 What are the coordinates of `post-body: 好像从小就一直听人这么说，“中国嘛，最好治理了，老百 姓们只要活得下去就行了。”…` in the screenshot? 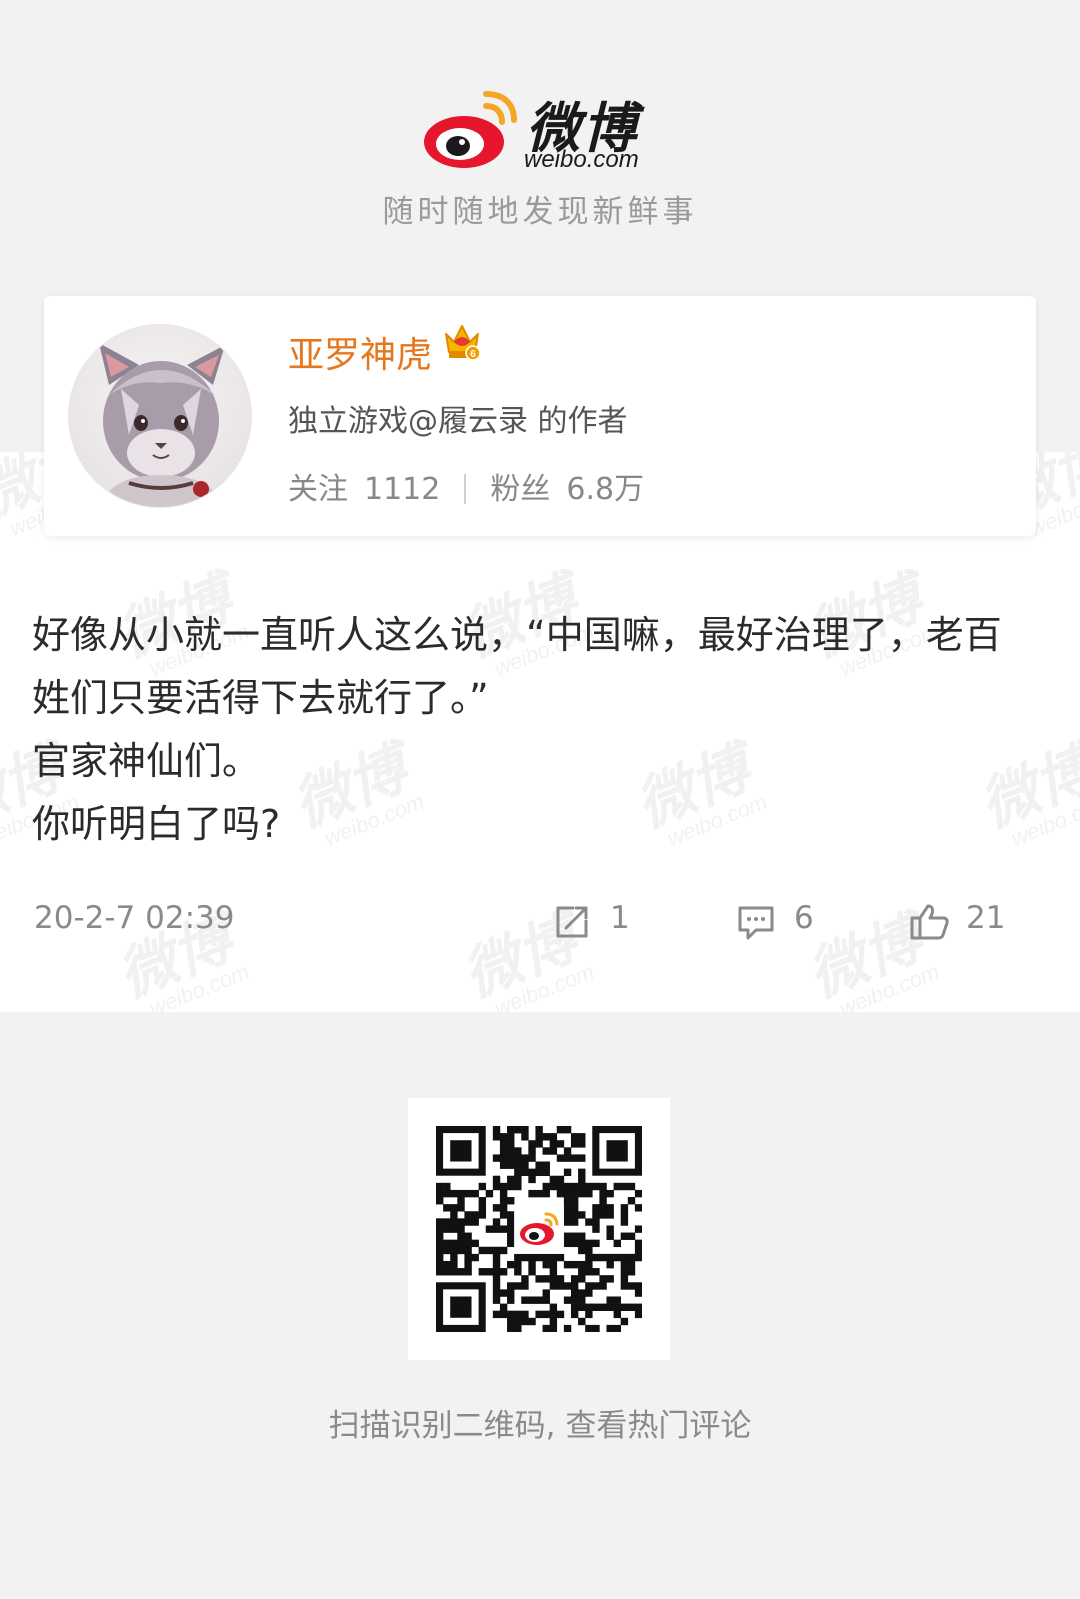 It's located at (542, 730).